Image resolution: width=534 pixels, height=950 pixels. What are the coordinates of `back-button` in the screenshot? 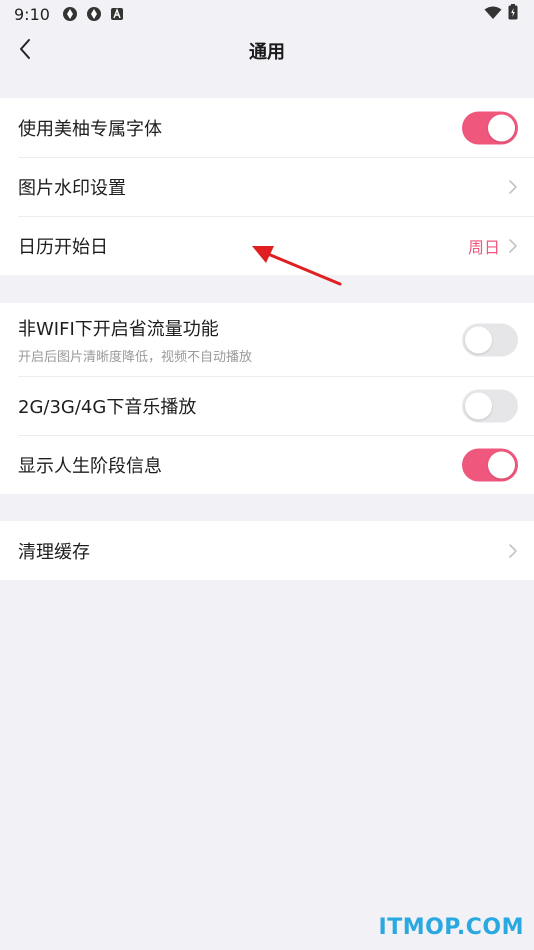 It's located at (25, 51).